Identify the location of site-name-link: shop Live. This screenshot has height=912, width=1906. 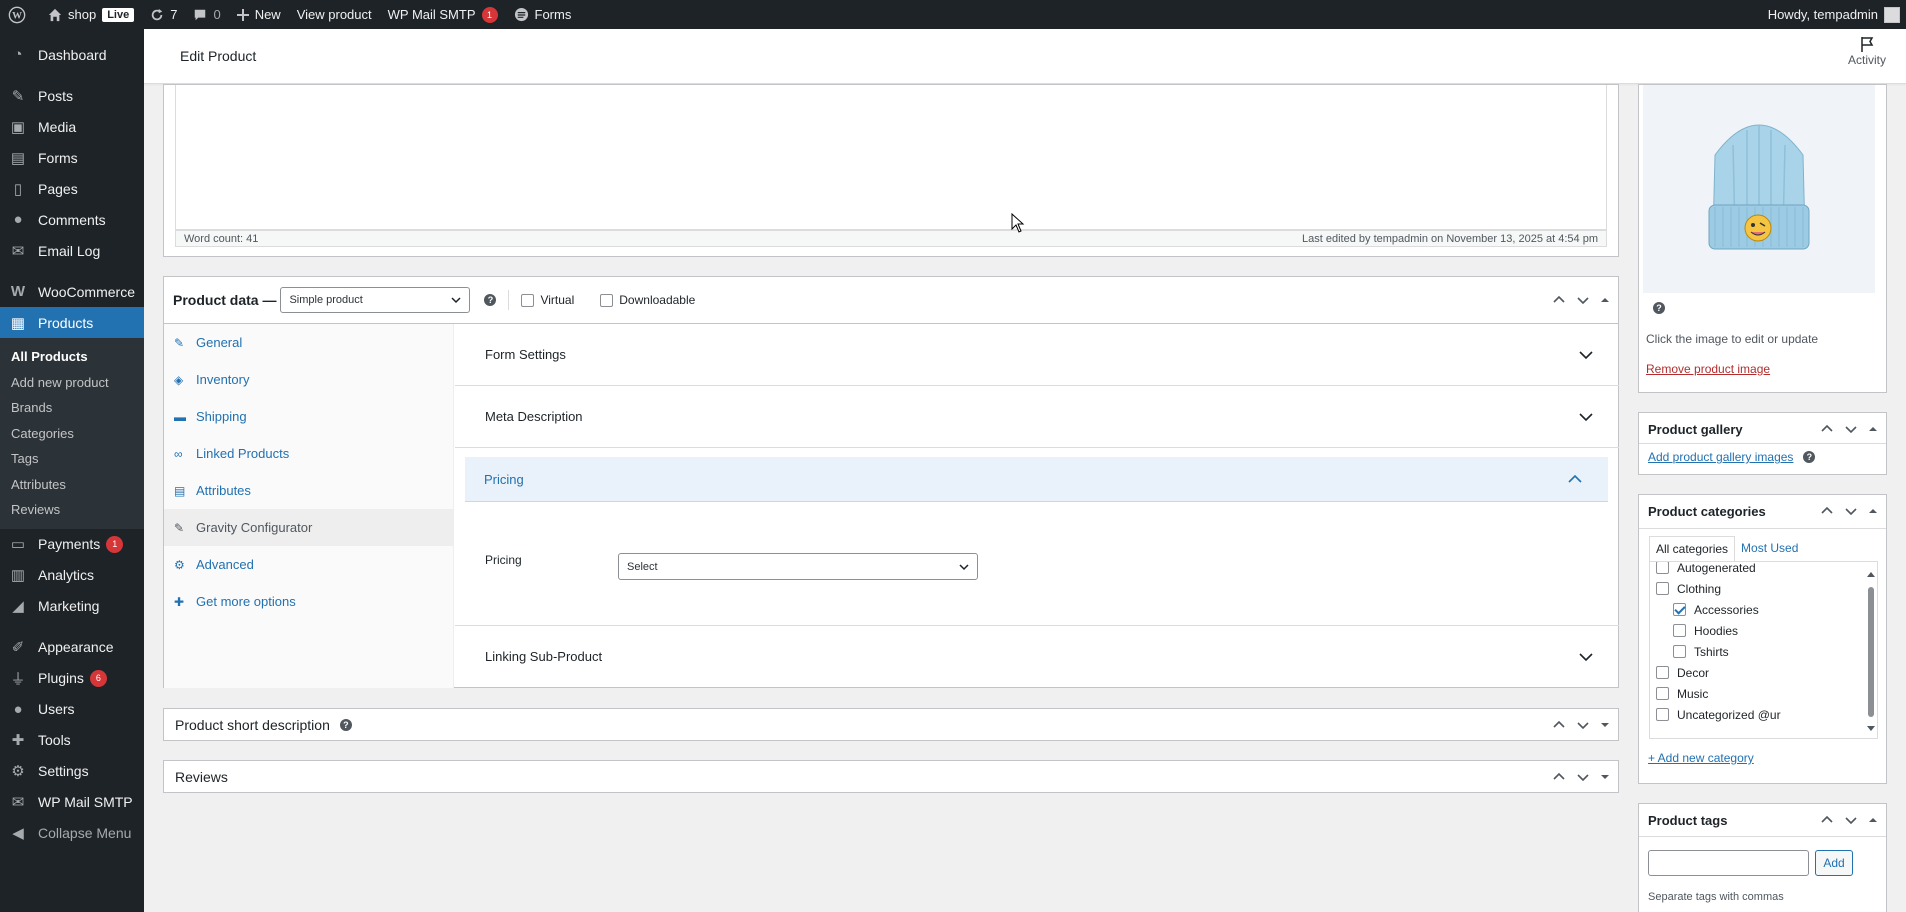
(91, 14).